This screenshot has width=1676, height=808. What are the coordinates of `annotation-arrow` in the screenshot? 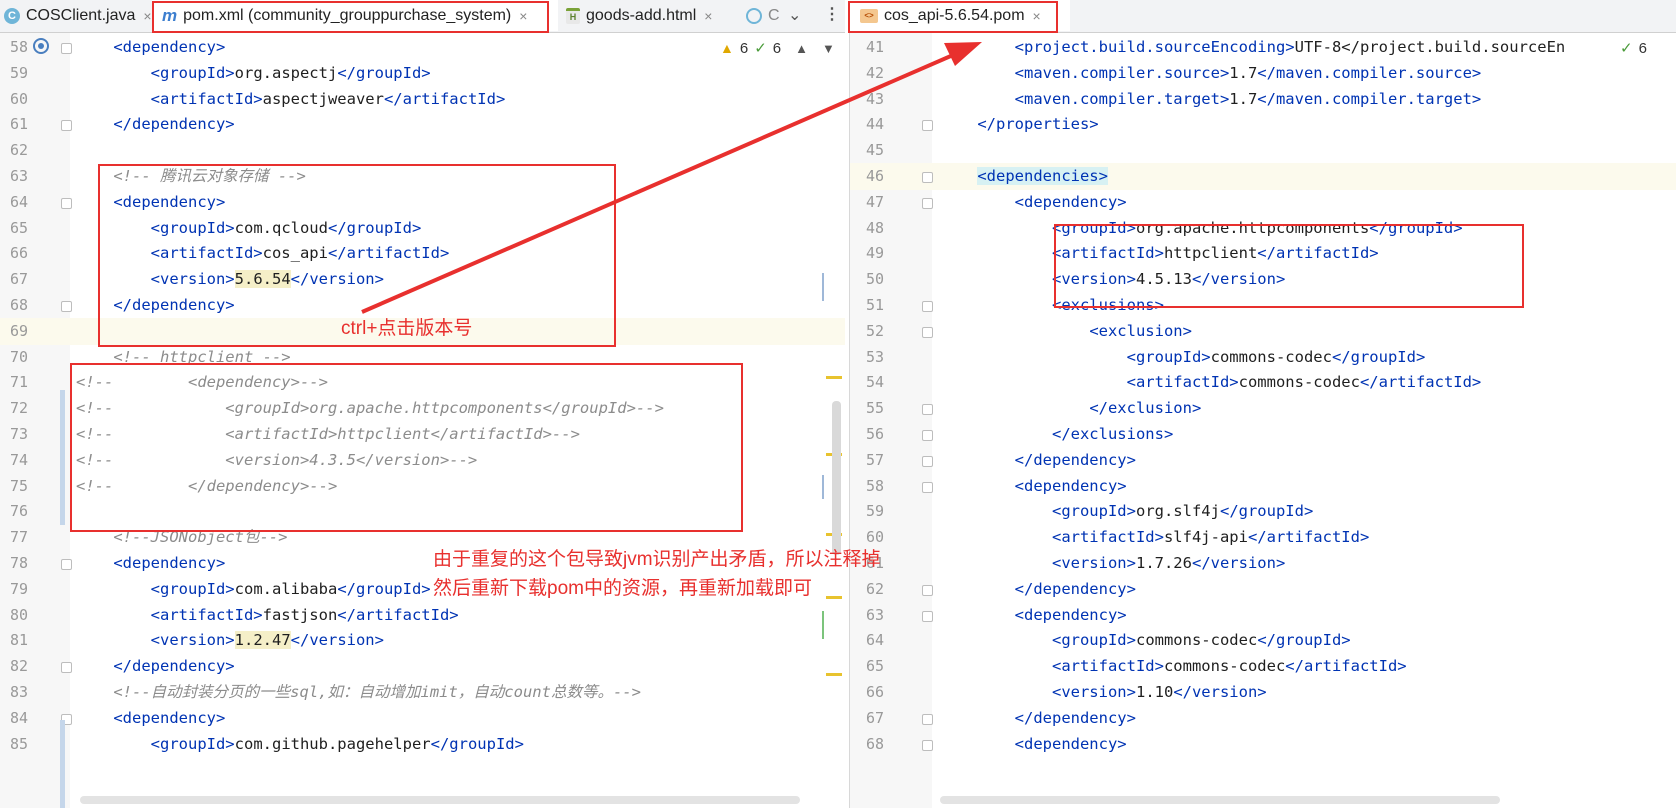 It's located at (671, 178).